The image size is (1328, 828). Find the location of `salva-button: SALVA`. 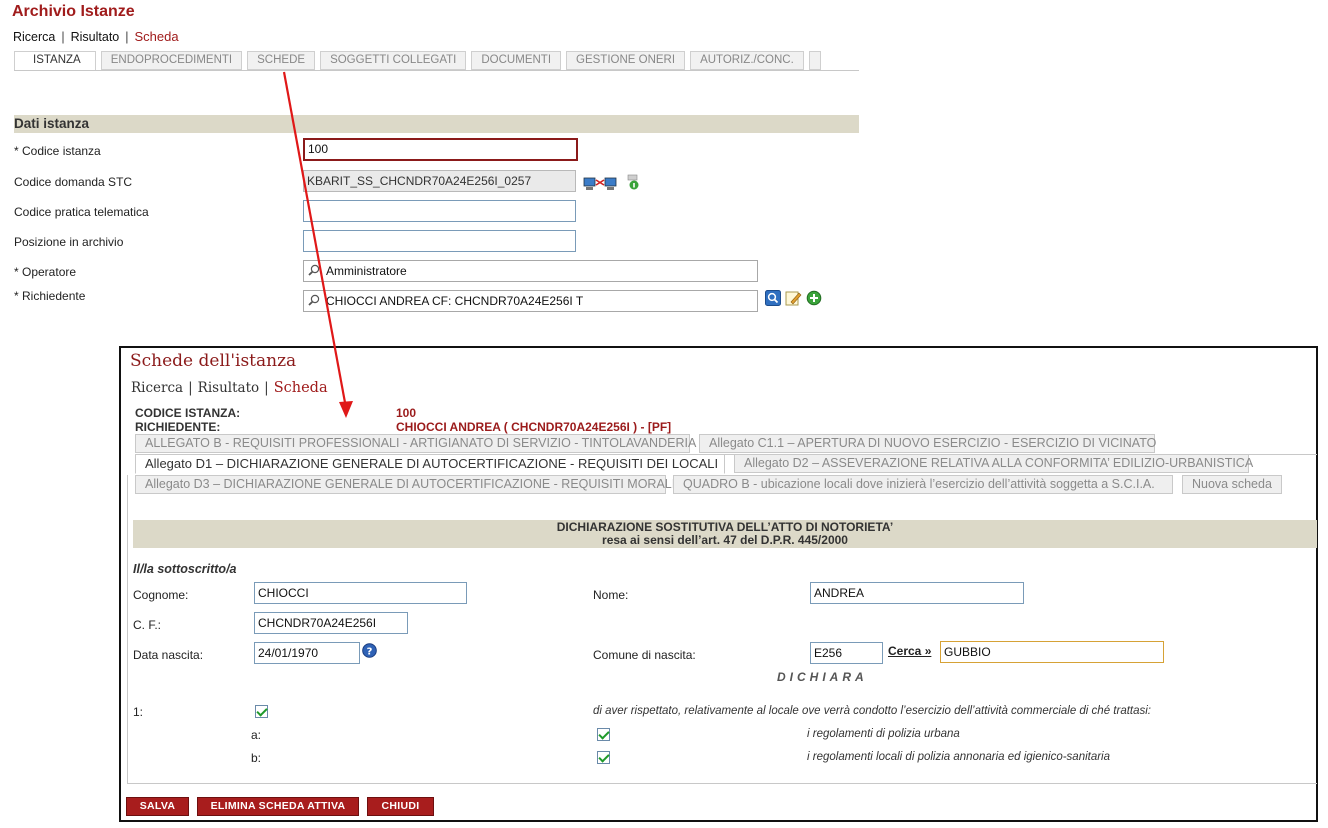

salva-button: SALVA is located at coordinates (157, 806).